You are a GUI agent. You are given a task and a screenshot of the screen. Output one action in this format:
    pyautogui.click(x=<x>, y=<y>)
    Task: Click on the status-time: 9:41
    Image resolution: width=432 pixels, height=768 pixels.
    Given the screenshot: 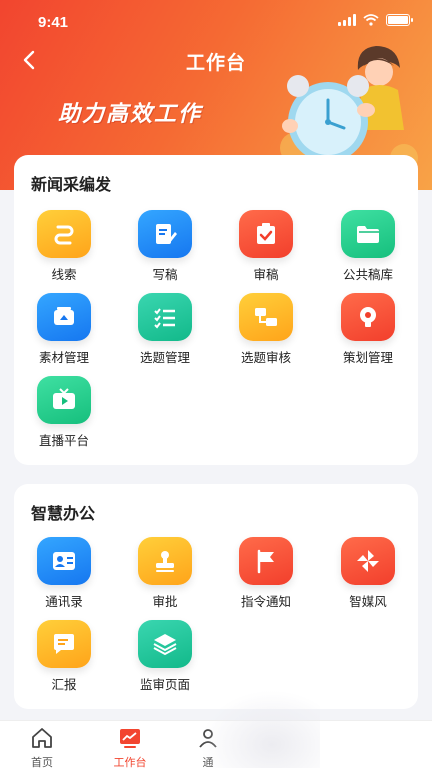 What is the action you would take?
    pyautogui.click(x=53, y=22)
    